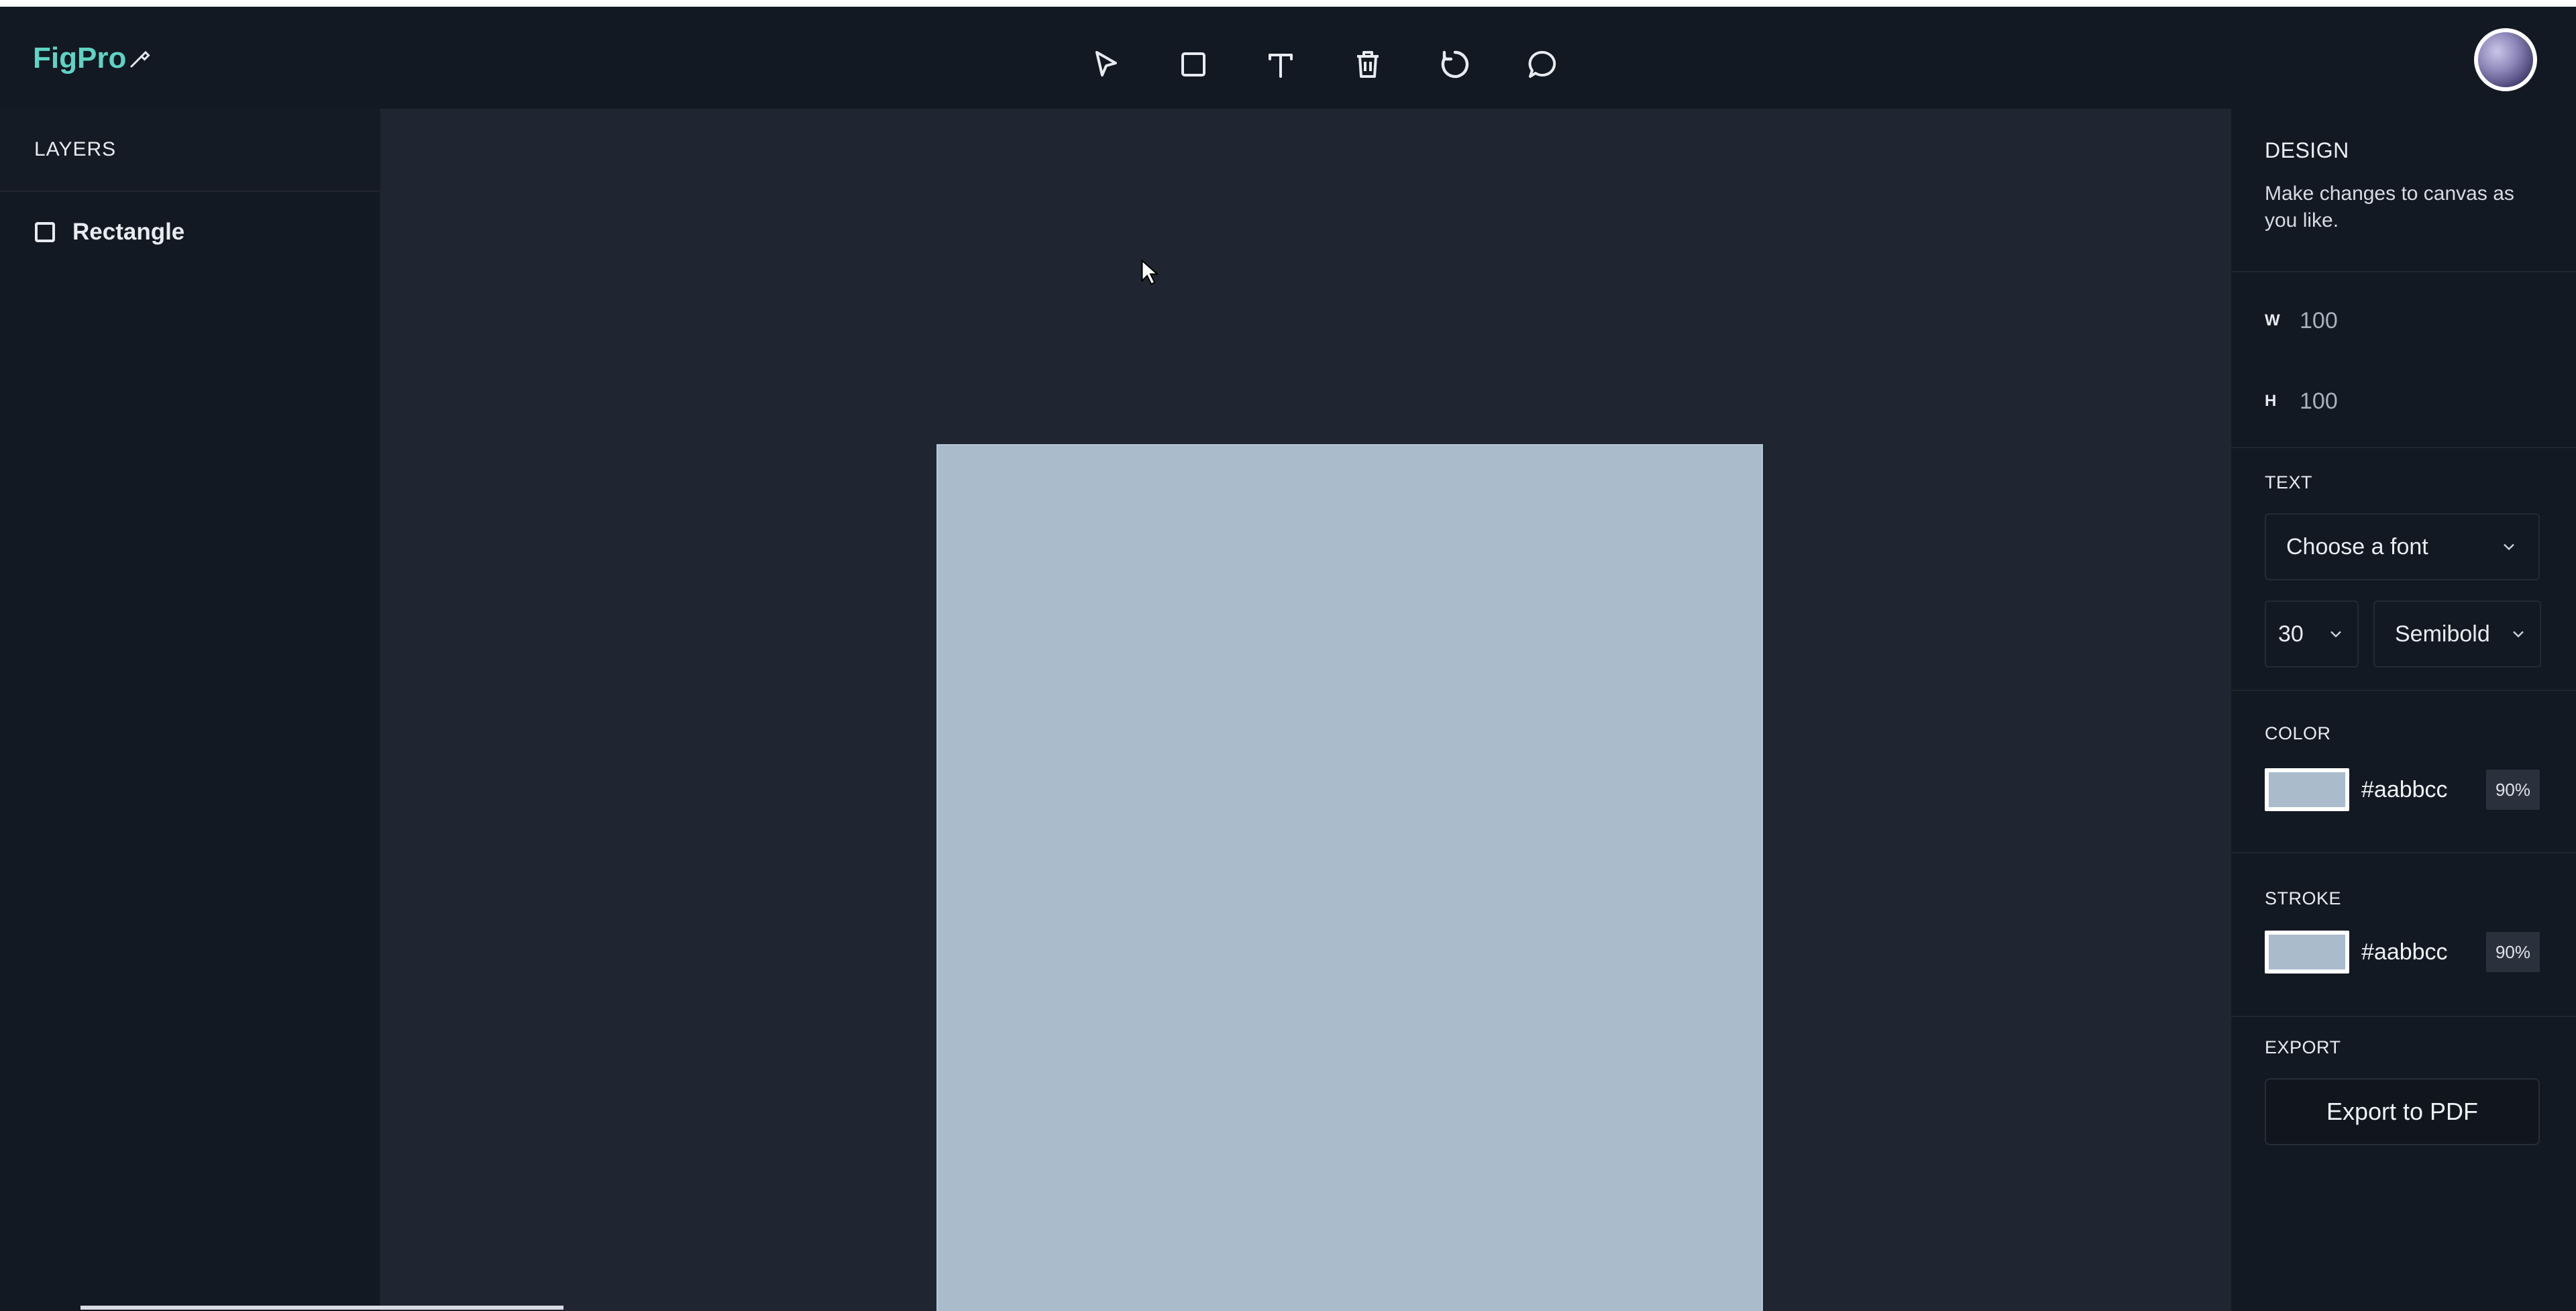 This screenshot has height=1311, width=2576. I want to click on reset-tool-button, so click(1455, 65).